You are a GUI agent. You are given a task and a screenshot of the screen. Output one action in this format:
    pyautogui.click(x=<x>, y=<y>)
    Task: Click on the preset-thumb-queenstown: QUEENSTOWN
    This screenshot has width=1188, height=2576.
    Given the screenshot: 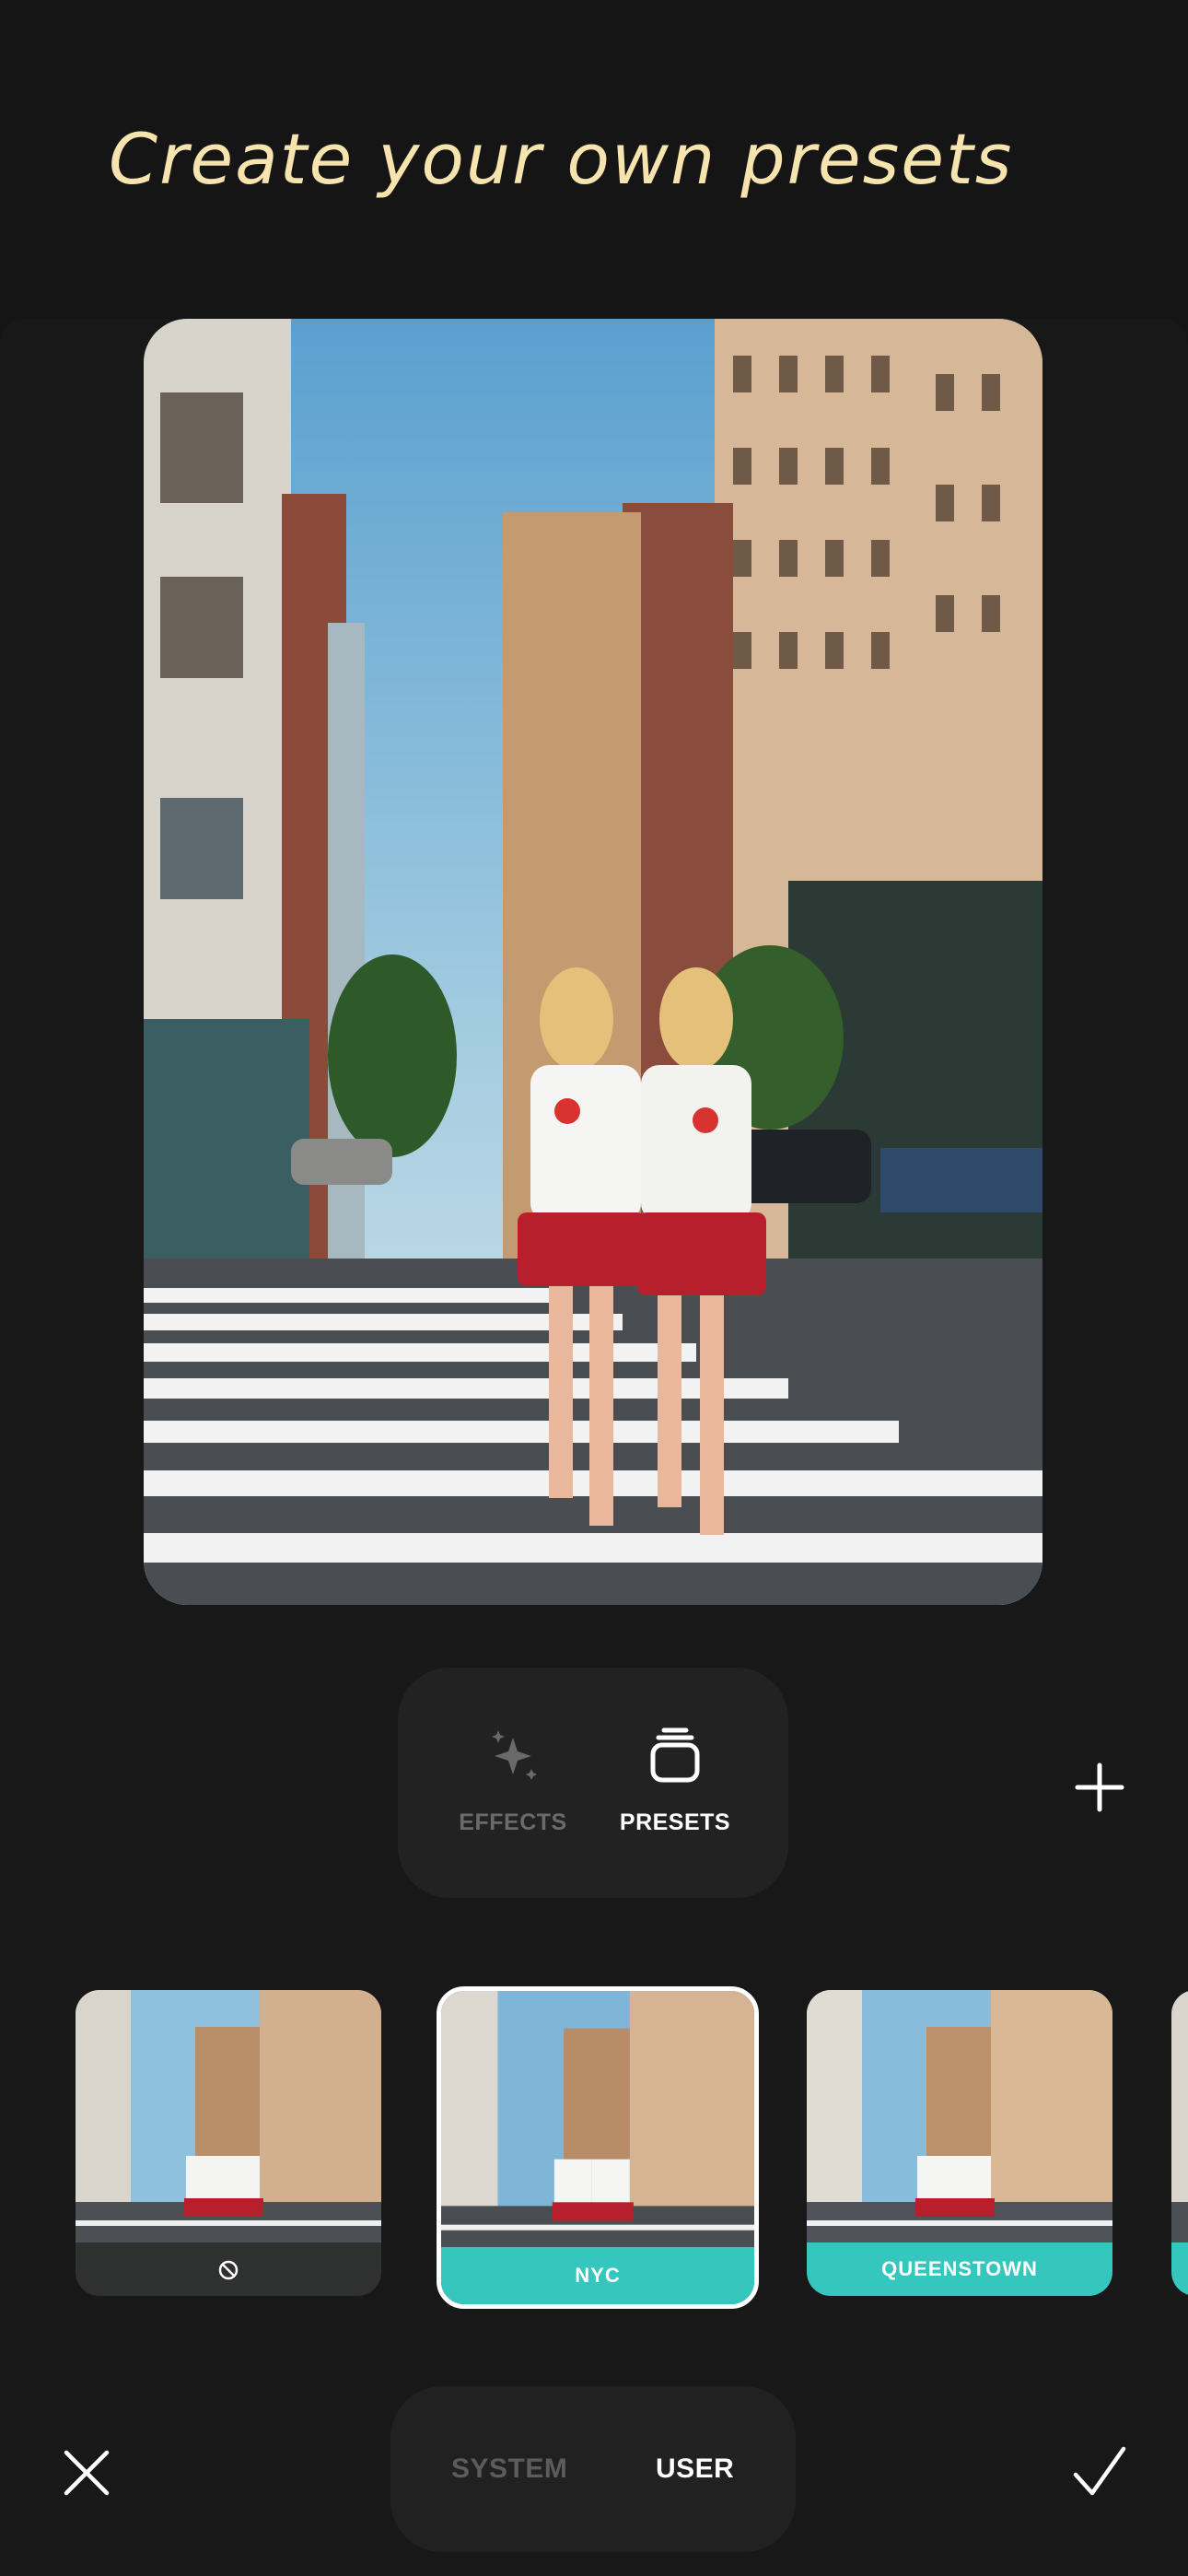 What is the action you would take?
    pyautogui.click(x=959, y=2143)
    